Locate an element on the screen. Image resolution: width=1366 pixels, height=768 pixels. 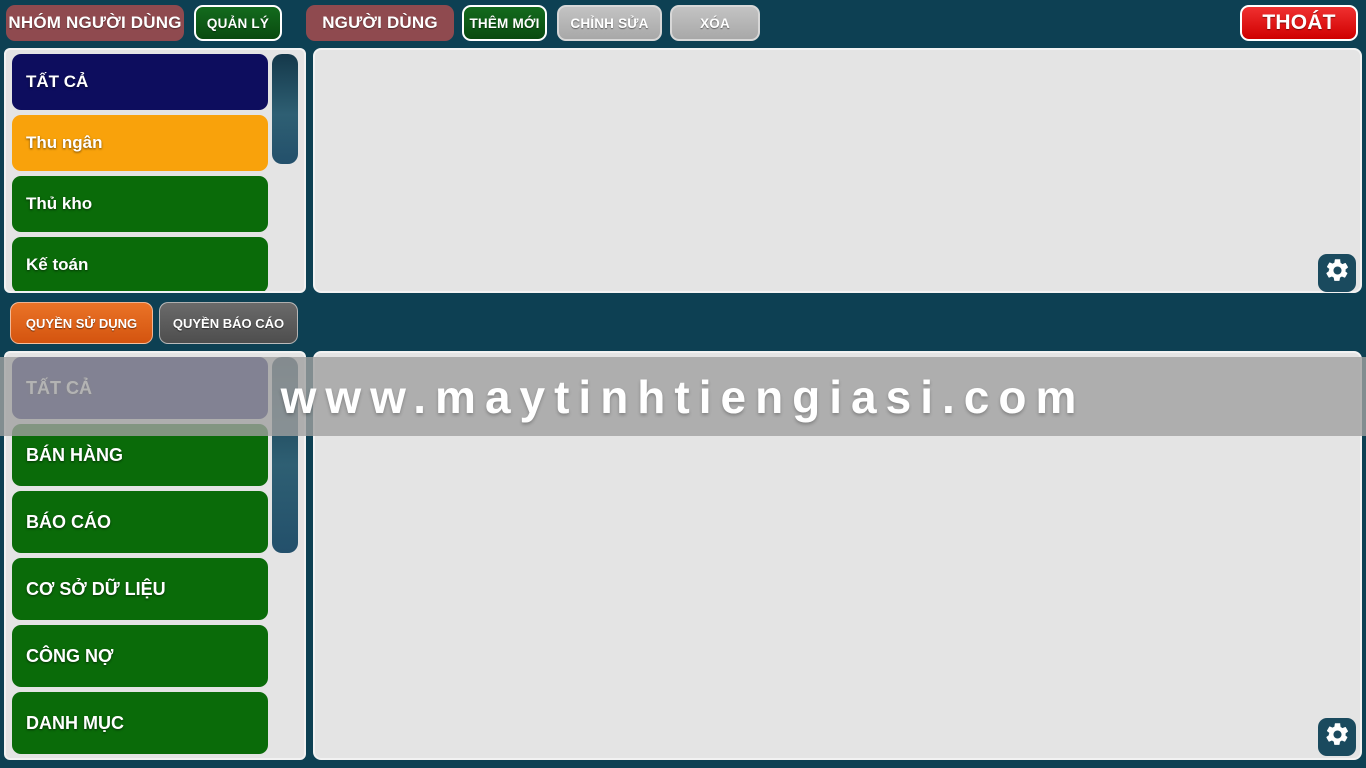
settings-button-top is located at coordinates (1337, 273).